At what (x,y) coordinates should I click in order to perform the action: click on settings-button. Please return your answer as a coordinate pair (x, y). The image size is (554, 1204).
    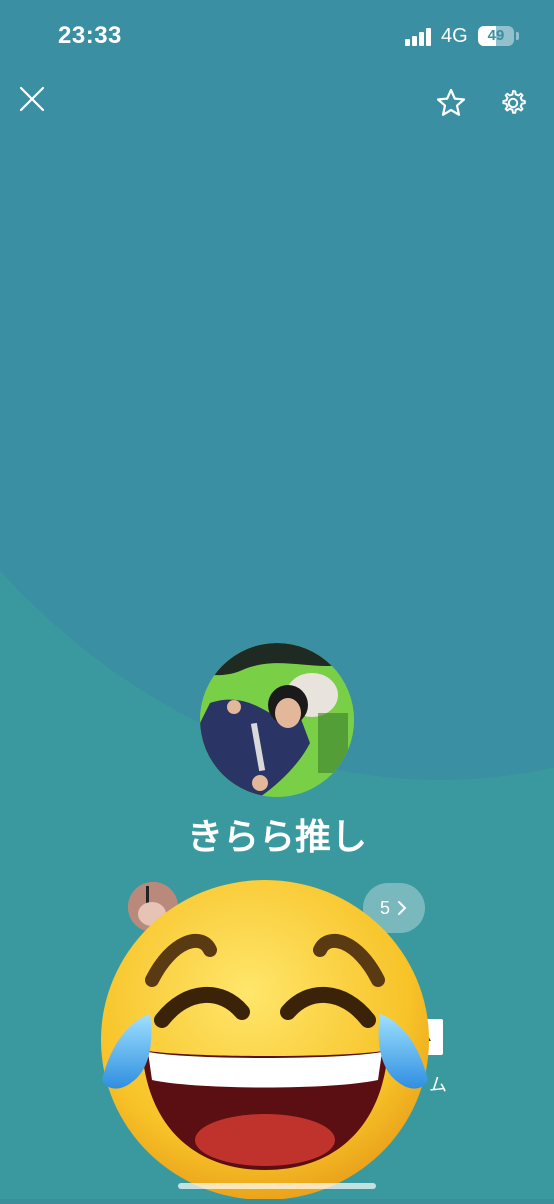
    Looking at the image, I should click on (513, 103).